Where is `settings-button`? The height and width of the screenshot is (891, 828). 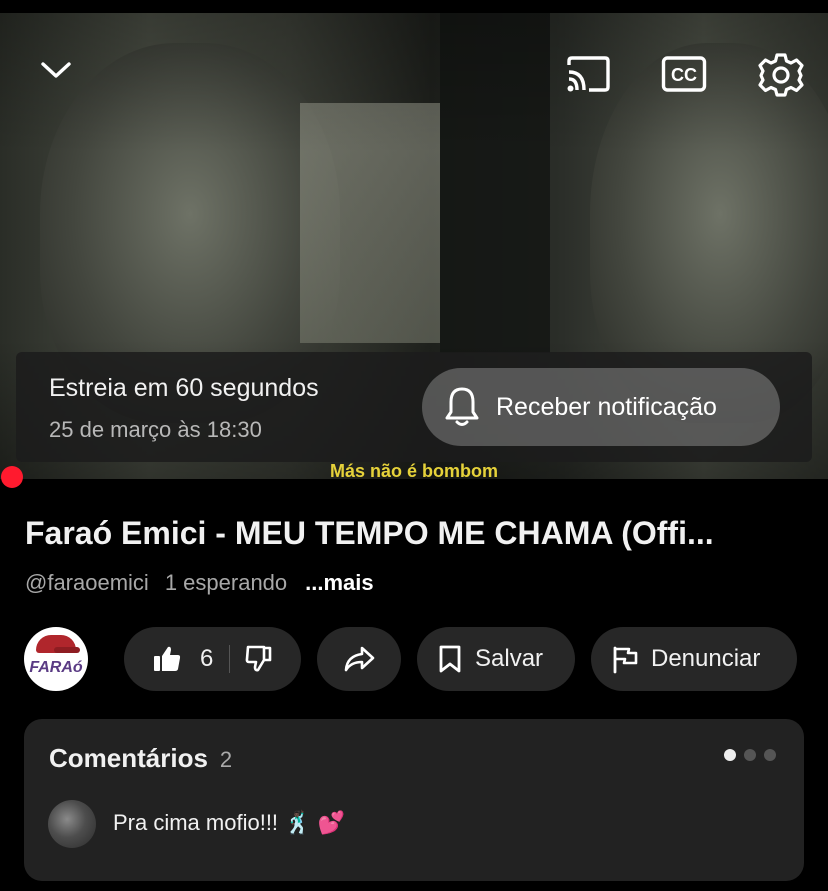
settings-button is located at coordinates (781, 75).